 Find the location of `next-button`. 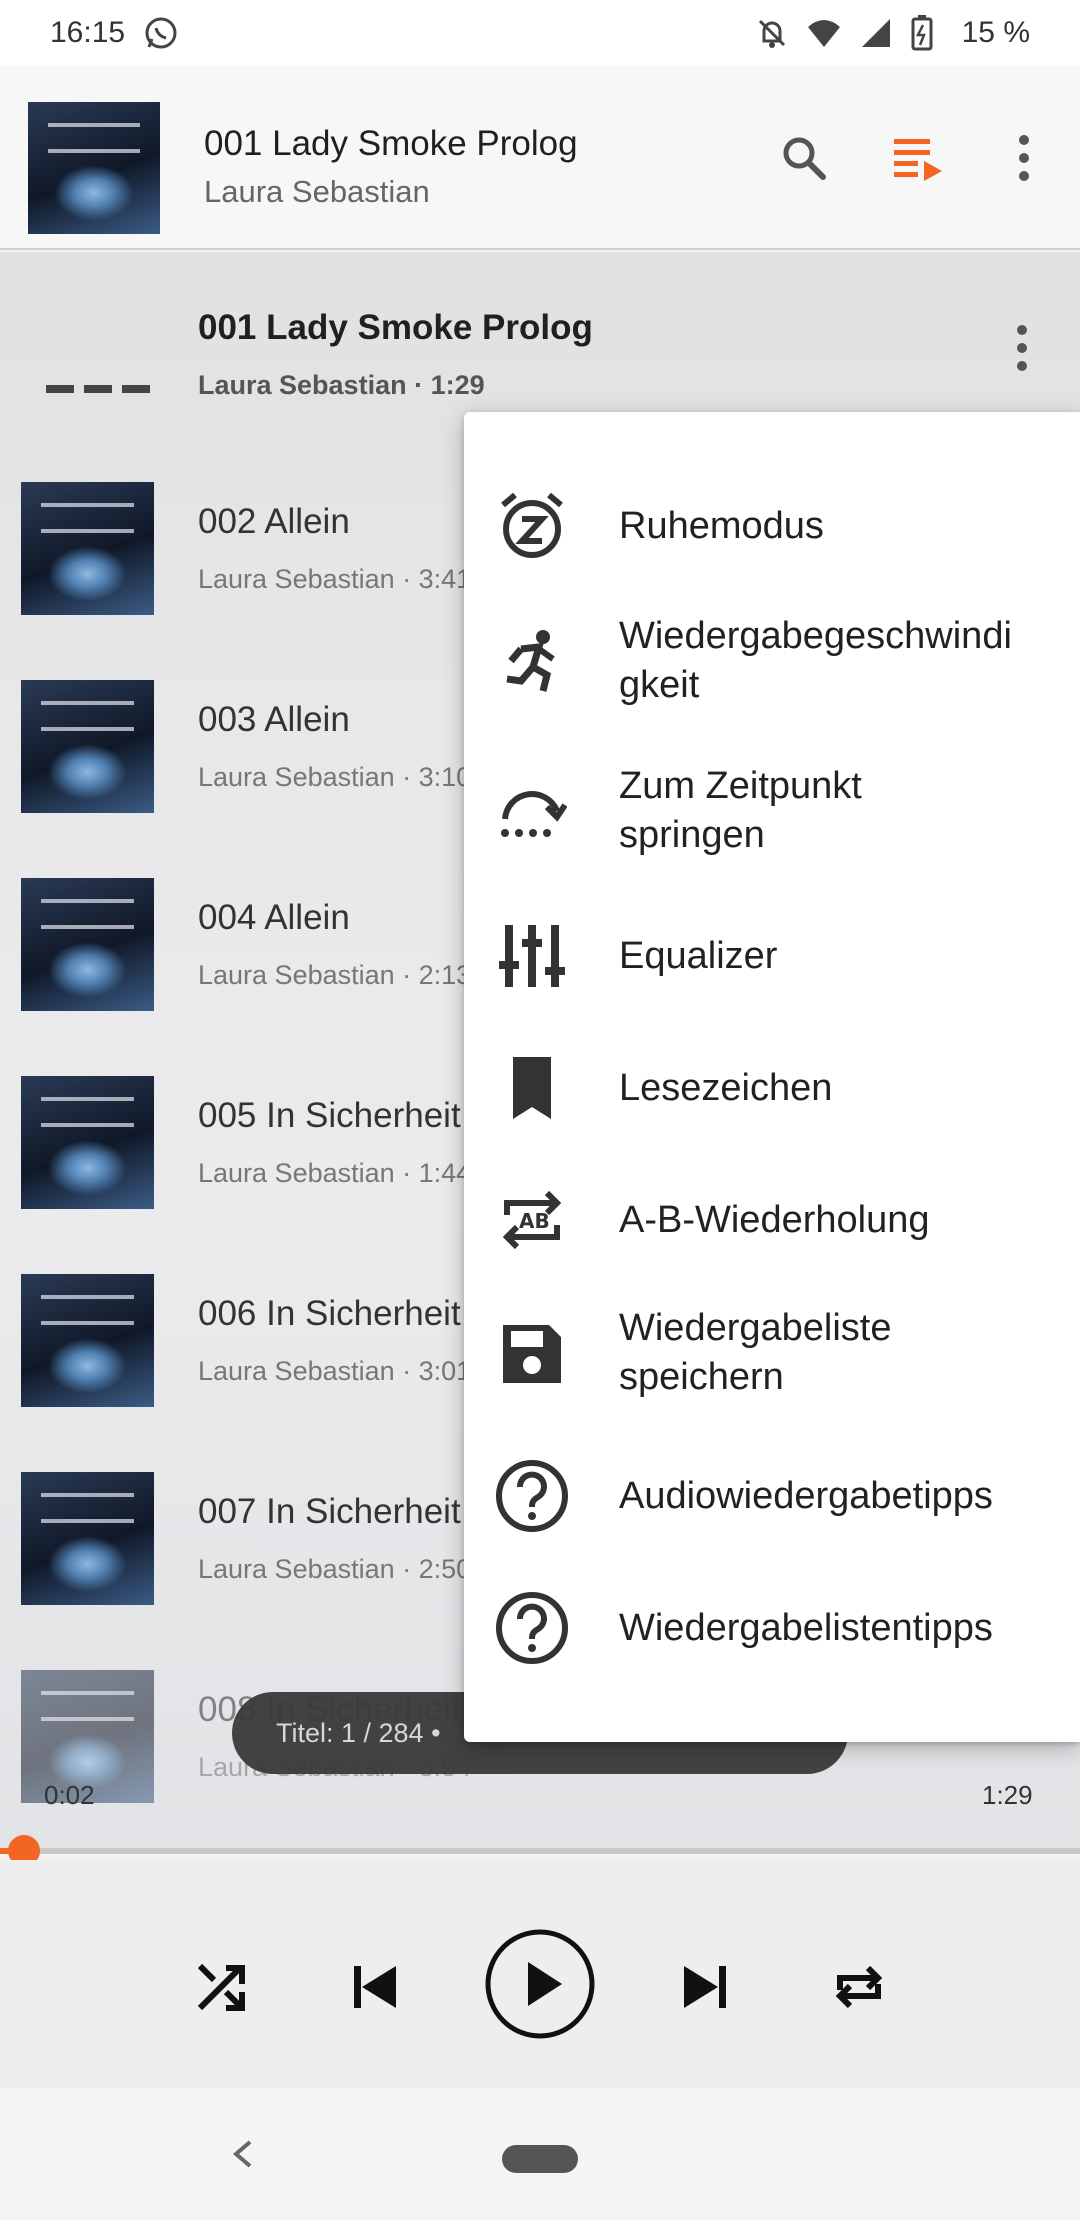

next-button is located at coordinates (705, 1989).